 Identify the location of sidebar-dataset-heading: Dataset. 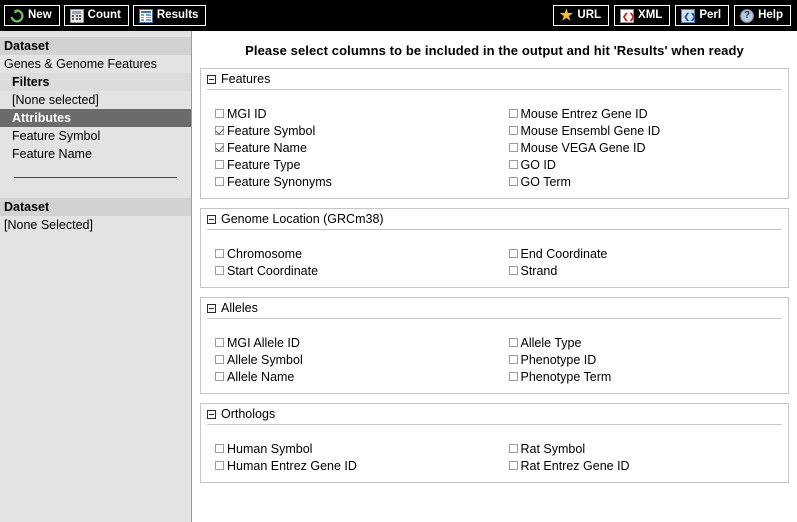
(95, 46).